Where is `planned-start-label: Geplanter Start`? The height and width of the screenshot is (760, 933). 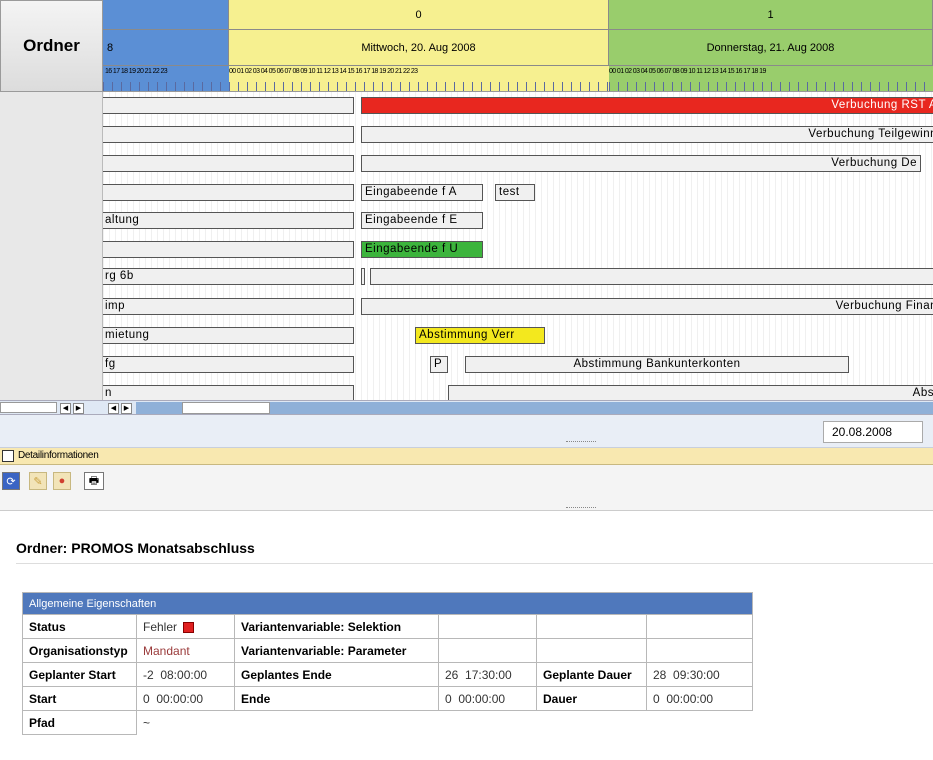 planned-start-label: Geplanter Start is located at coordinates (79, 674).